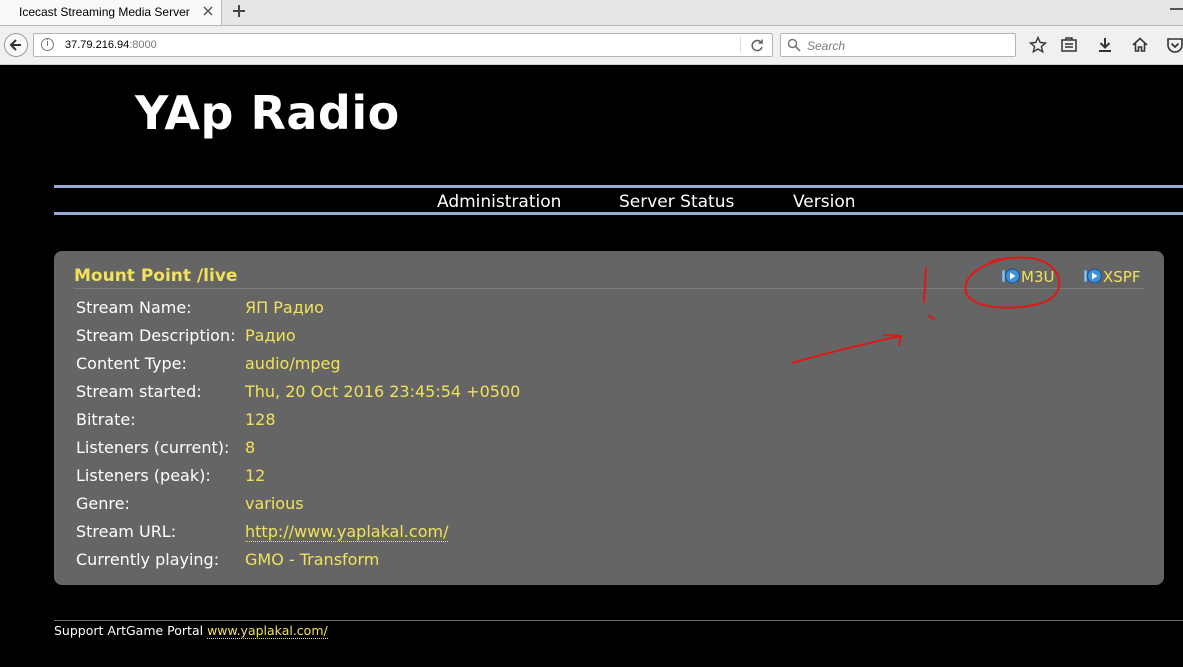 This screenshot has height=667, width=1183. Describe the element at coordinates (1069, 45) in the screenshot. I see `reading-list-icon` at that location.